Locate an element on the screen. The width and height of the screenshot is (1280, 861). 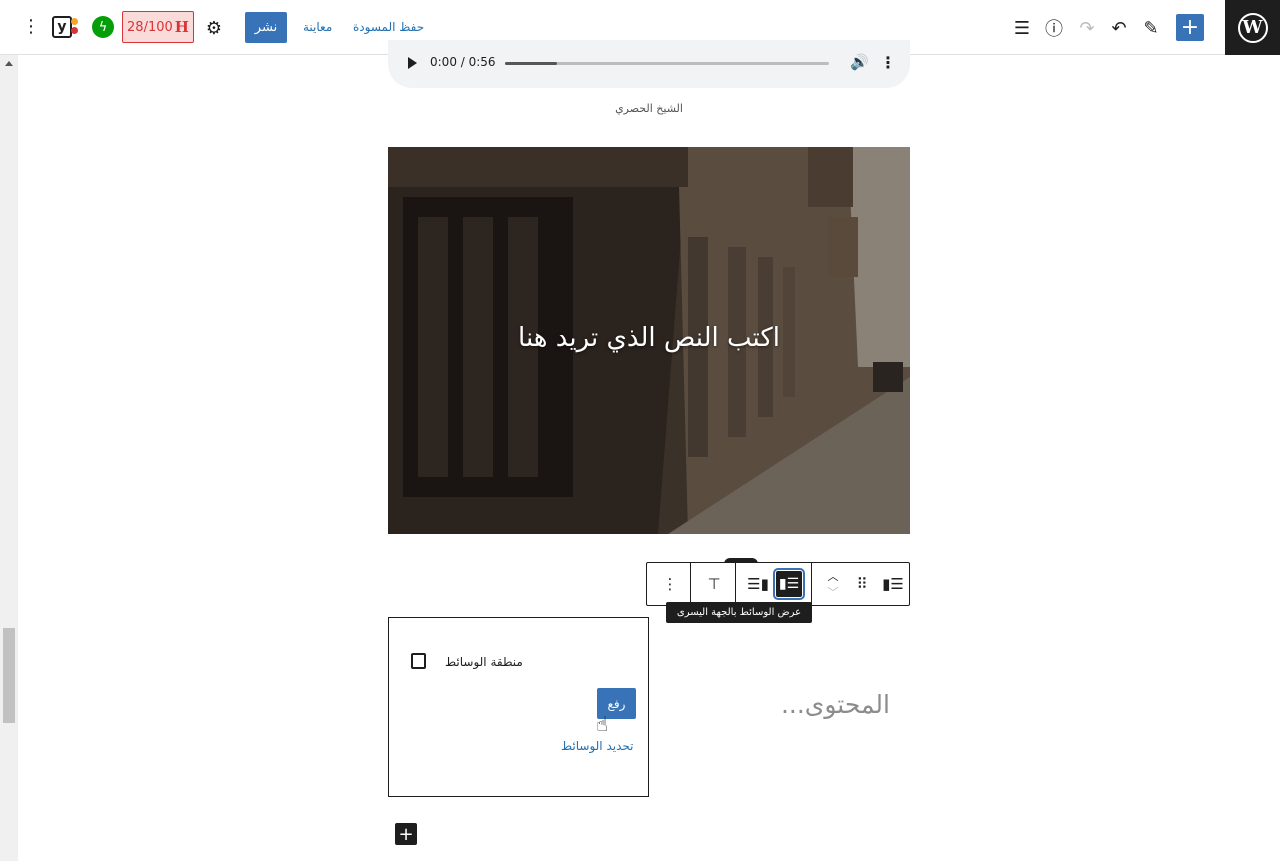
list-view-icon: ☰ is located at coordinates (1022, 28).